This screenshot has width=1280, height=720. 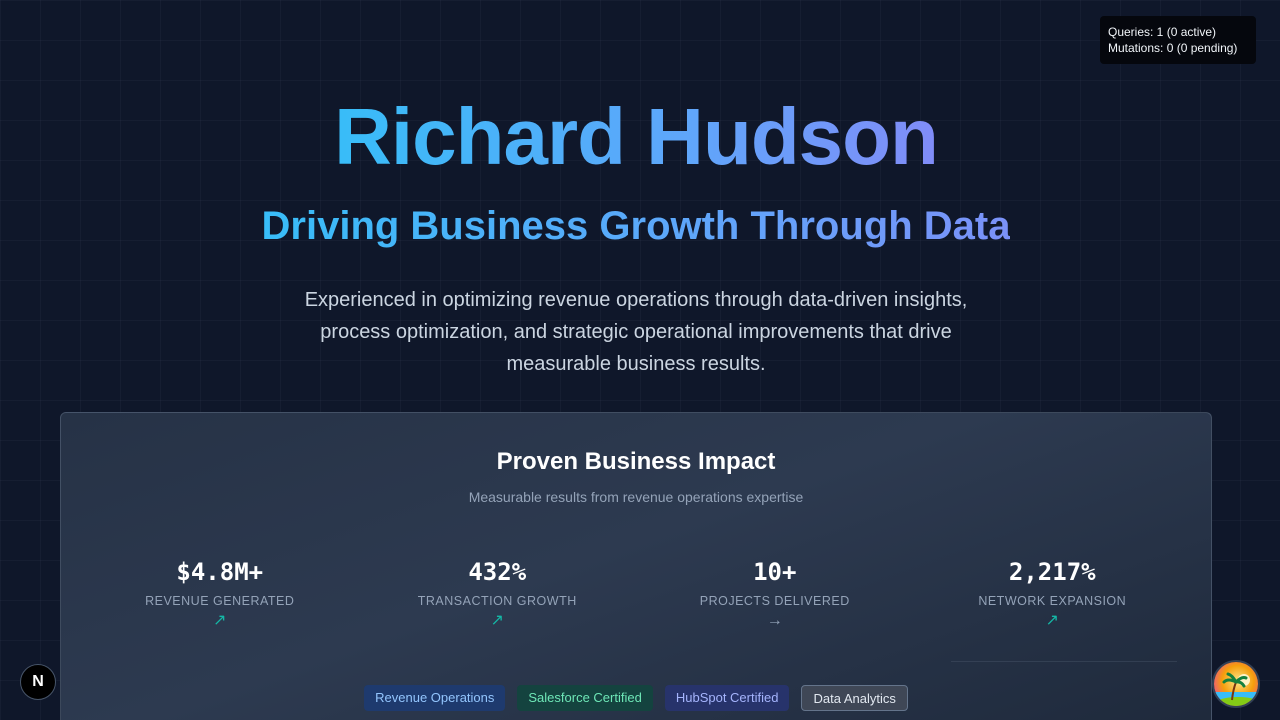 What do you see at coordinates (220, 572) in the screenshot?
I see `stat-value: $4.8M+` at bounding box center [220, 572].